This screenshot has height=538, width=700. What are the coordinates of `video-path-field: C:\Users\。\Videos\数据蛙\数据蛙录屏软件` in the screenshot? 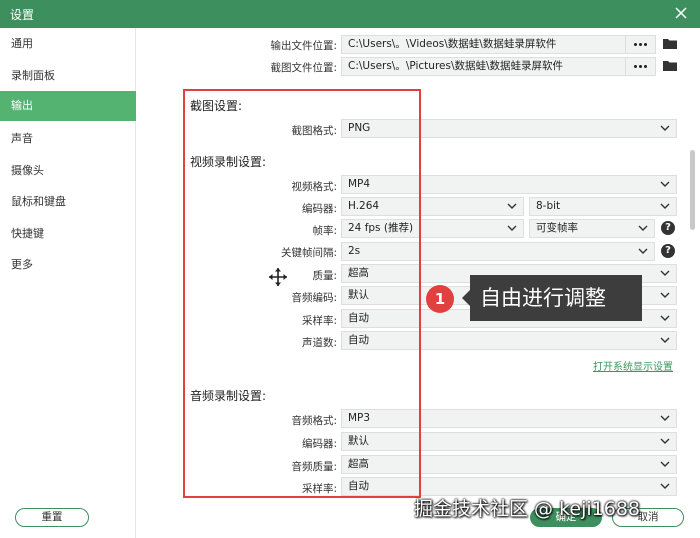 It's located at (498, 44).